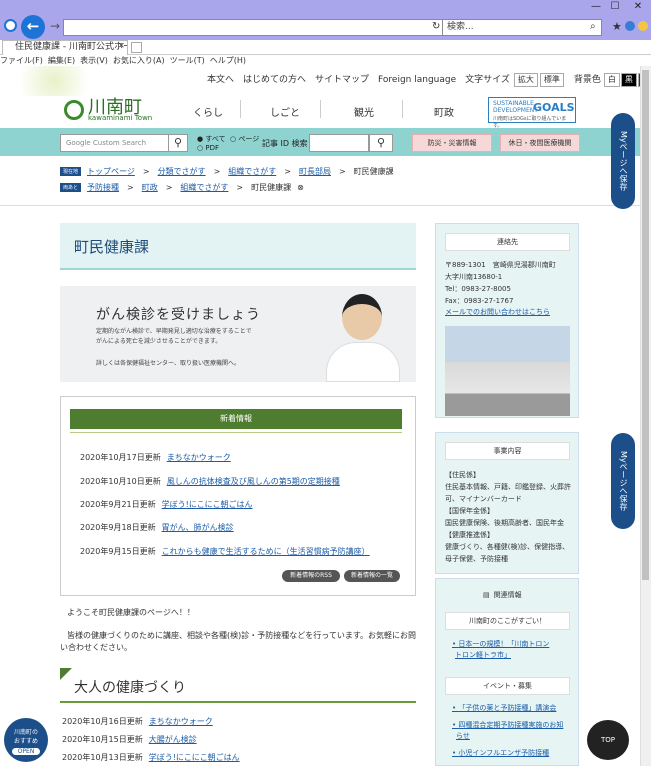 The height and width of the screenshot is (766, 651). What do you see at coordinates (252, 171) in the screenshot?
I see `crumb-soshiki: 組織でさがす` at bounding box center [252, 171].